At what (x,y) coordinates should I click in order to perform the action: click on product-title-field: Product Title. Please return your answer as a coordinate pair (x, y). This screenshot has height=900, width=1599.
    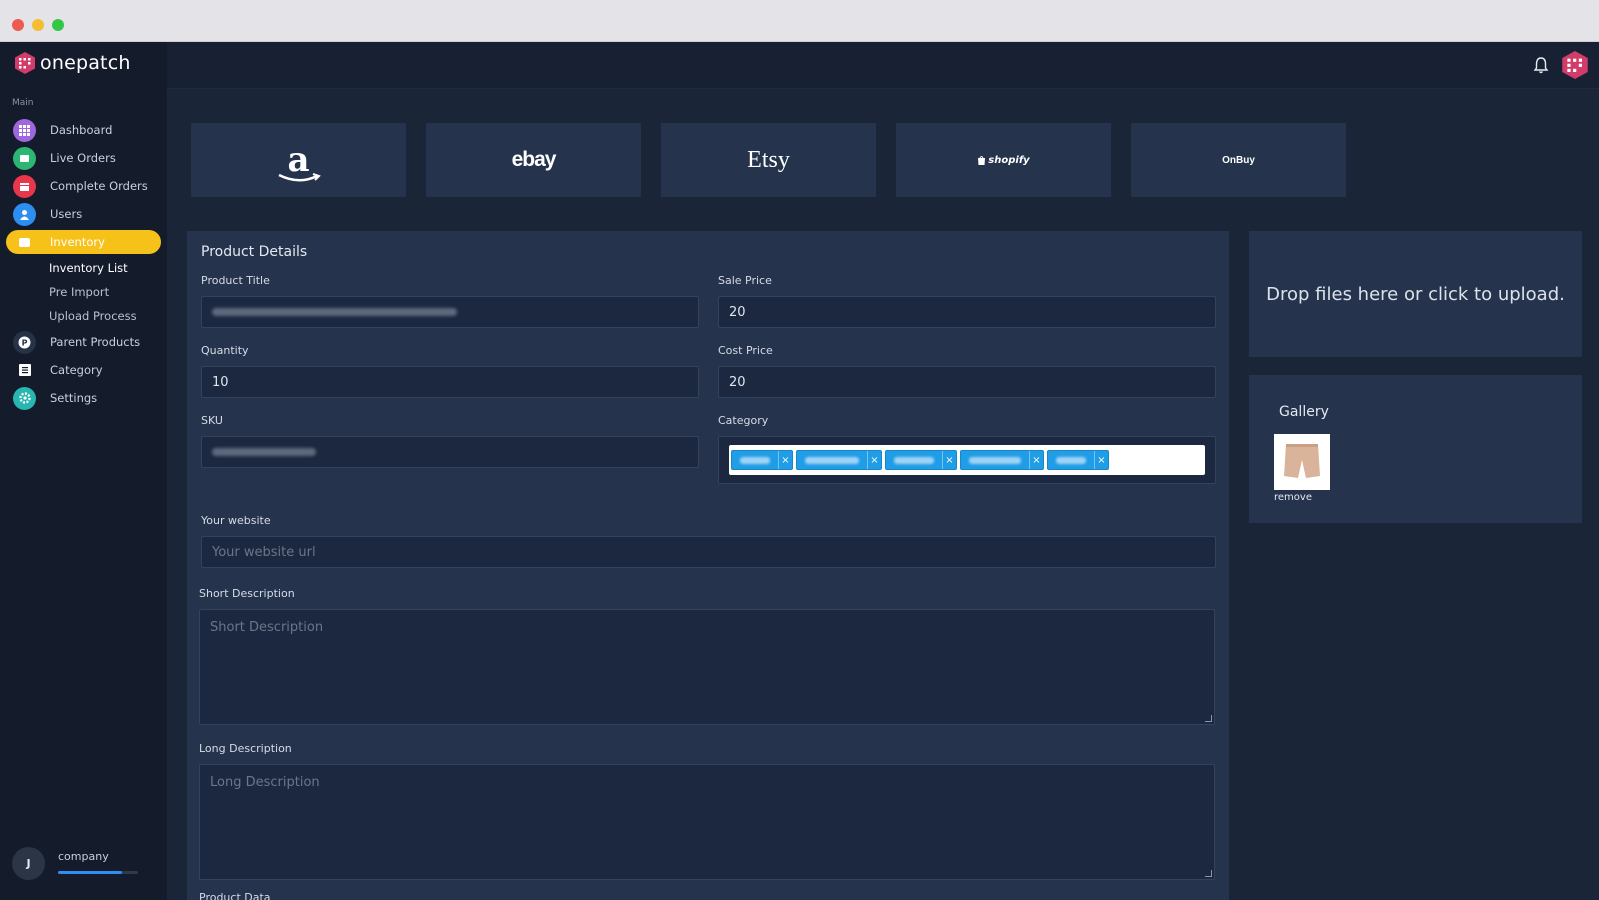
    Looking at the image, I should click on (450, 301).